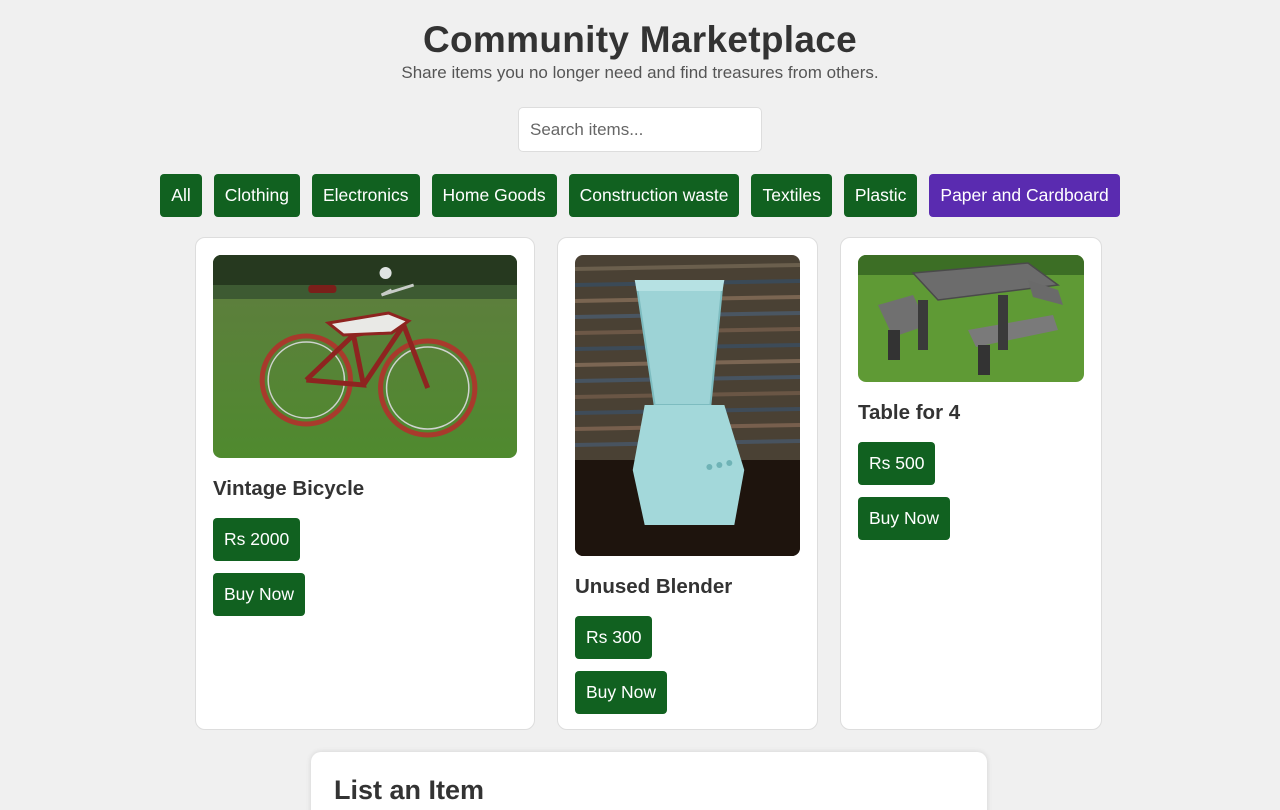 Image resolution: width=1280 pixels, height=810 pixels. Describe the element at coordinates (409, 790) in the screenshot. I see `list-item-heading: List an Item` at that location.